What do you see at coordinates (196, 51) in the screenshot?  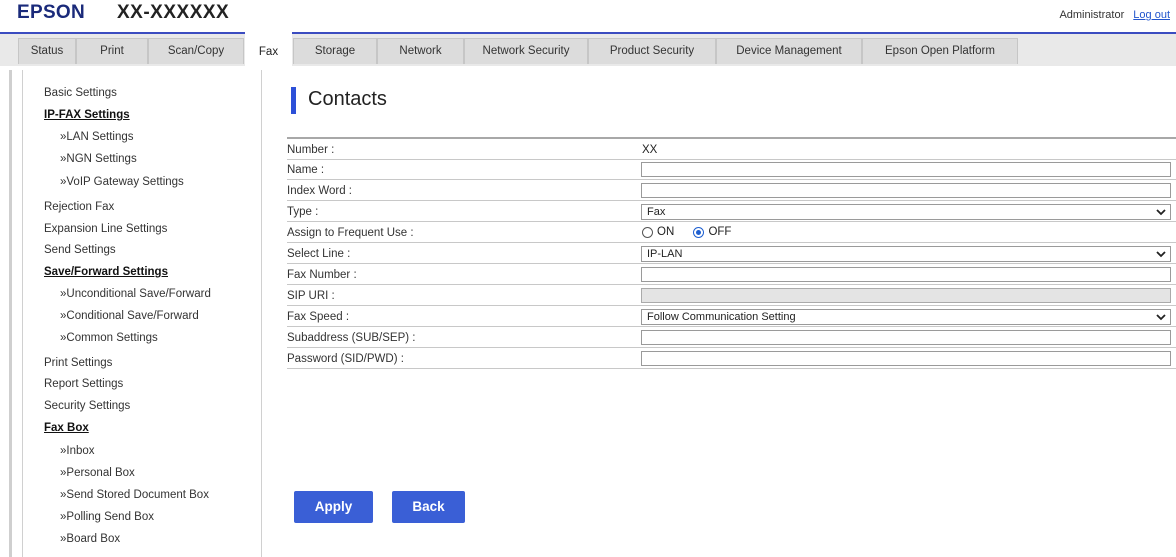 I see `tab-scan-copy: Scan/Copy` at bounding box center [196, 51].